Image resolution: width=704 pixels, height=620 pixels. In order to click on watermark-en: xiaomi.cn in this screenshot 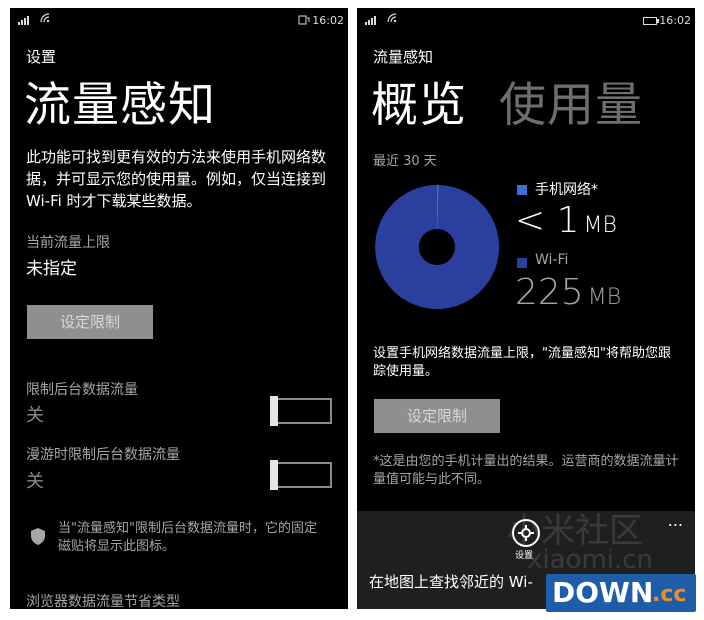, I will do `click(590, 560)`.